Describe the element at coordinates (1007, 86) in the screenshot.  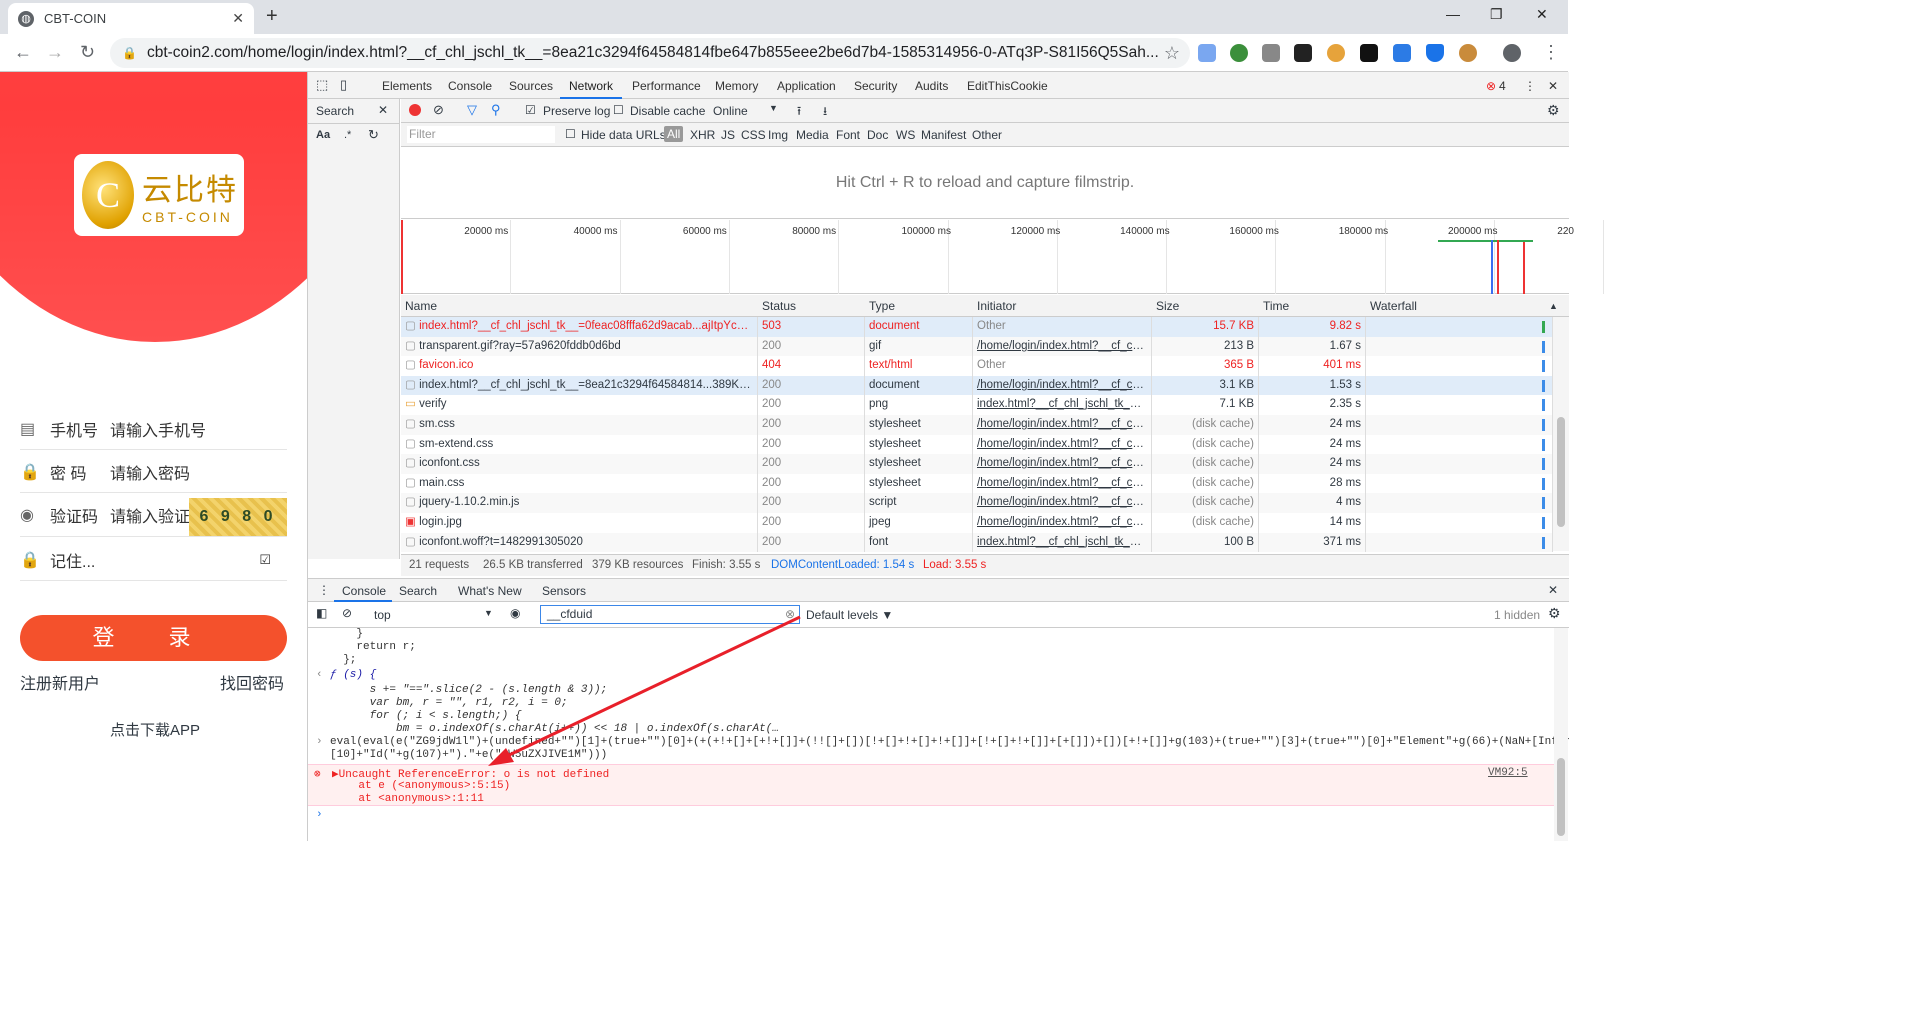
I see `tab-editthiscookie: EditThisCookie` at that location.